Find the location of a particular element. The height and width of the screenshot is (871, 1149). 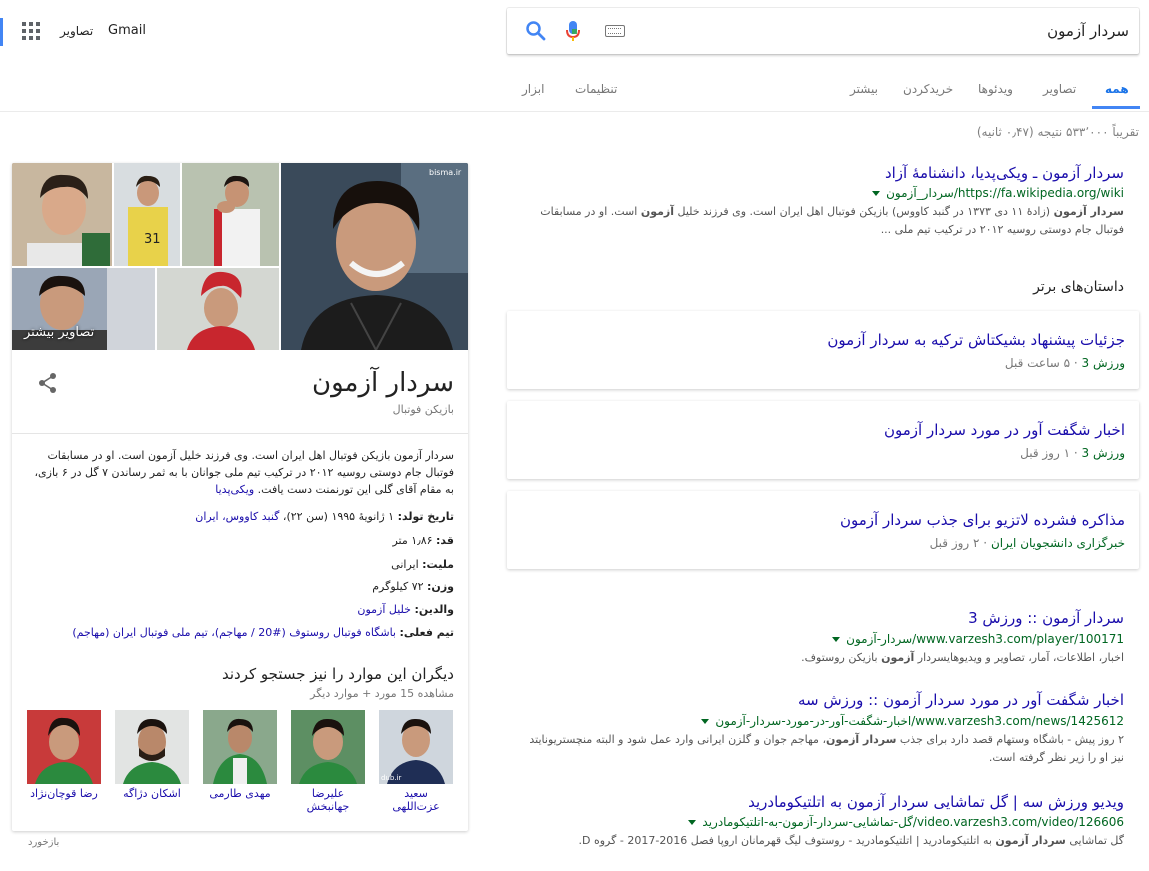

gmail-link: Gmail is located at coordinates (127, 30).